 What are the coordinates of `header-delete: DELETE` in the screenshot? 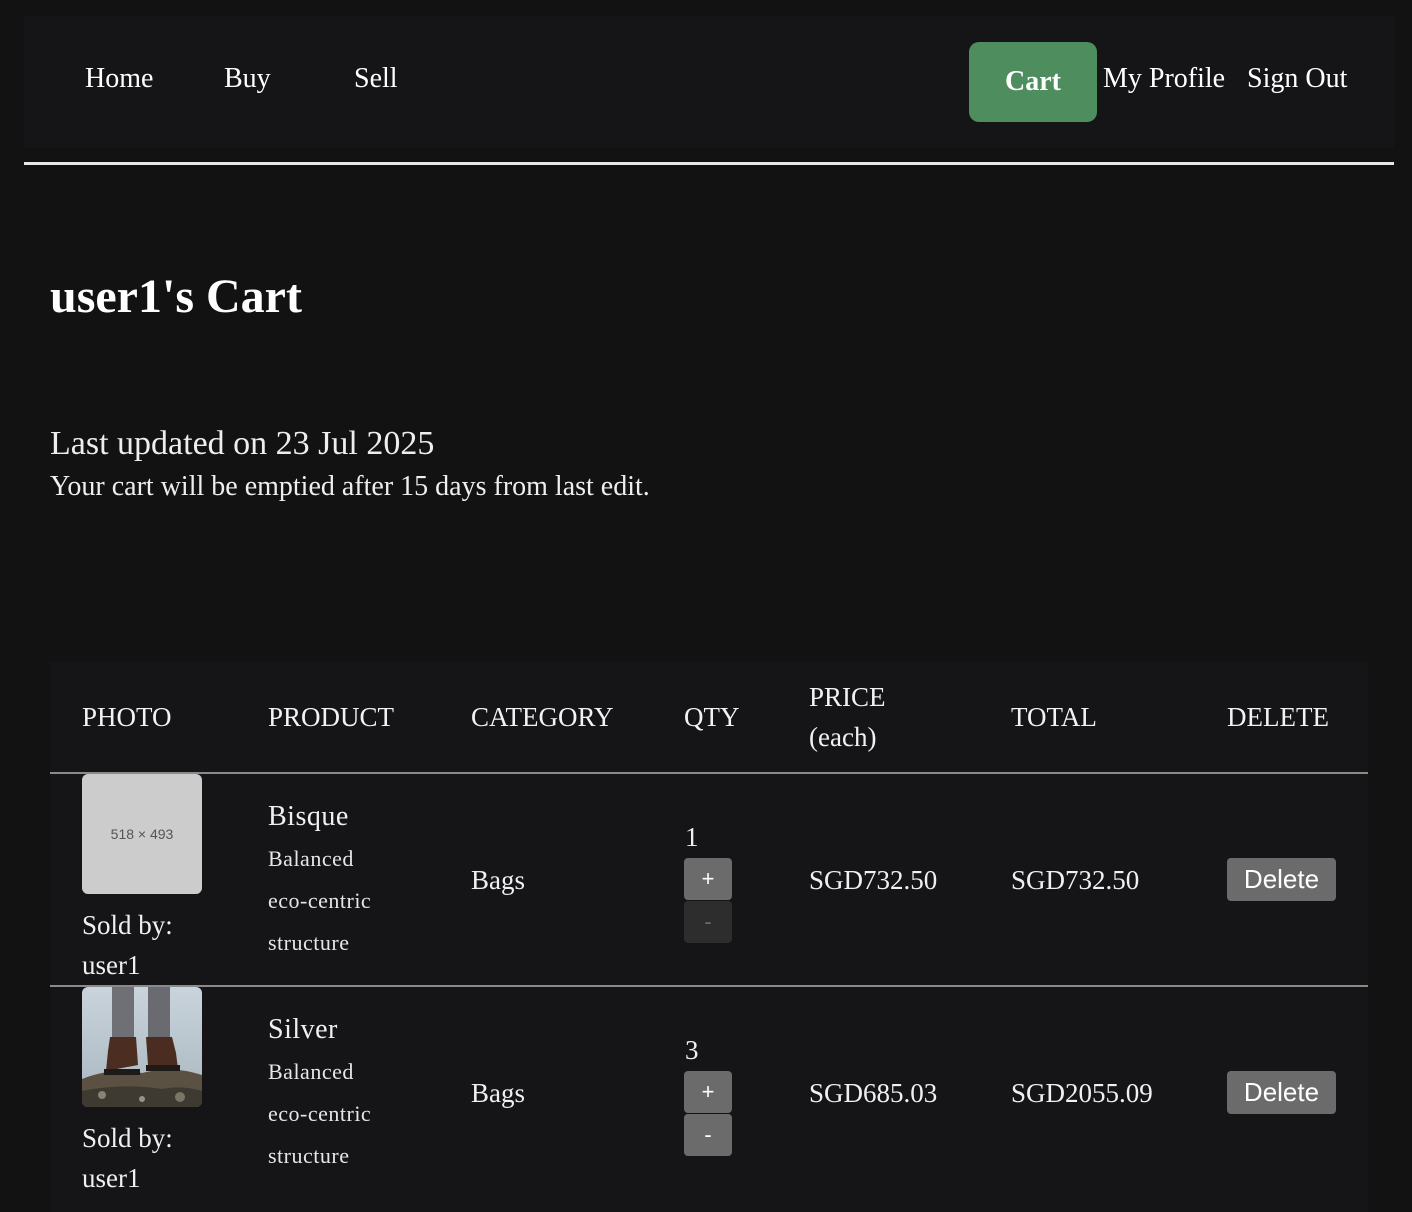 It's located at (1278, 717).